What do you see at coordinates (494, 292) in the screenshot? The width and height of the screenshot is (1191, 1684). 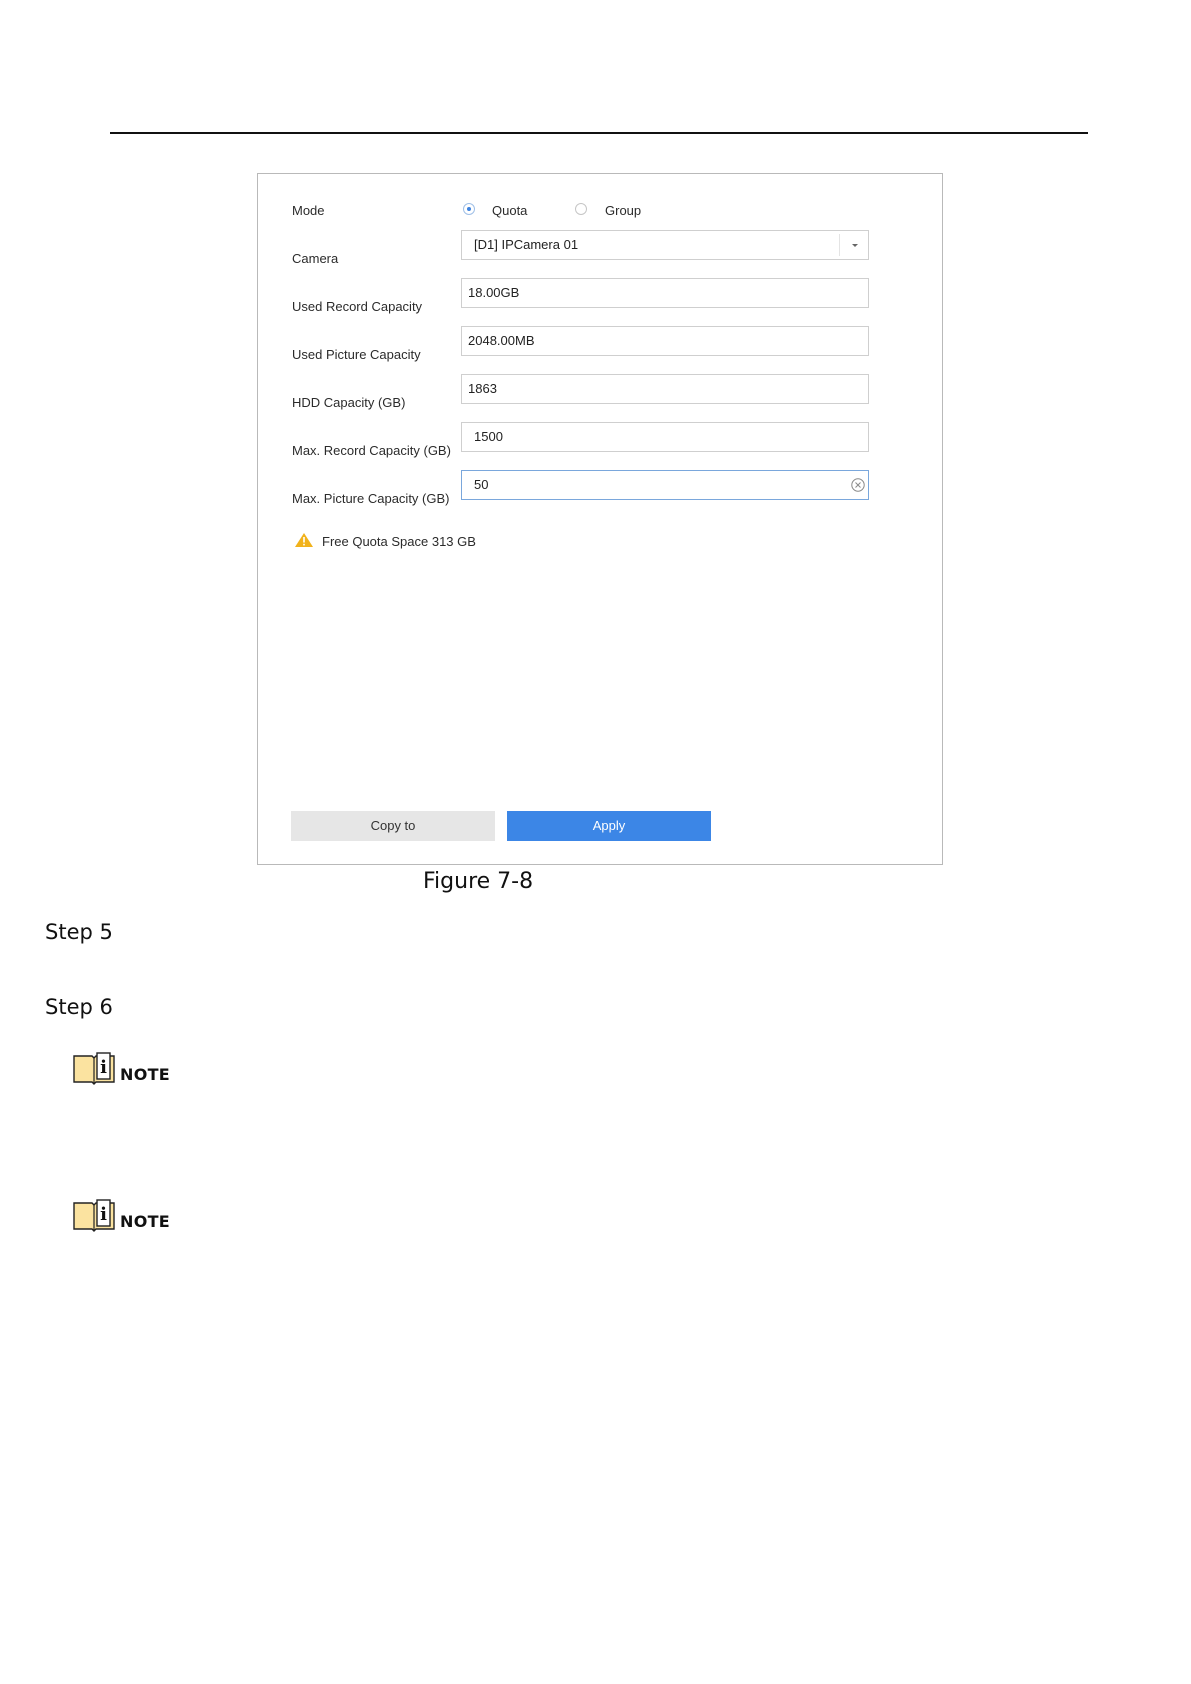 I see `used-record-capacity-value: 18.00GB` at bounding box center [494, 292].